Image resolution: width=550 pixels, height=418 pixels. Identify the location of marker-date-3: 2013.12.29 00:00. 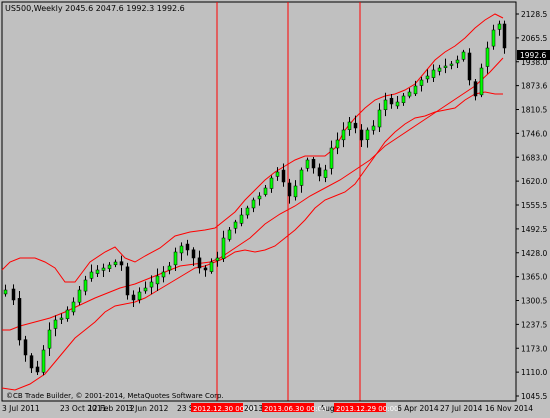
(367, 409).